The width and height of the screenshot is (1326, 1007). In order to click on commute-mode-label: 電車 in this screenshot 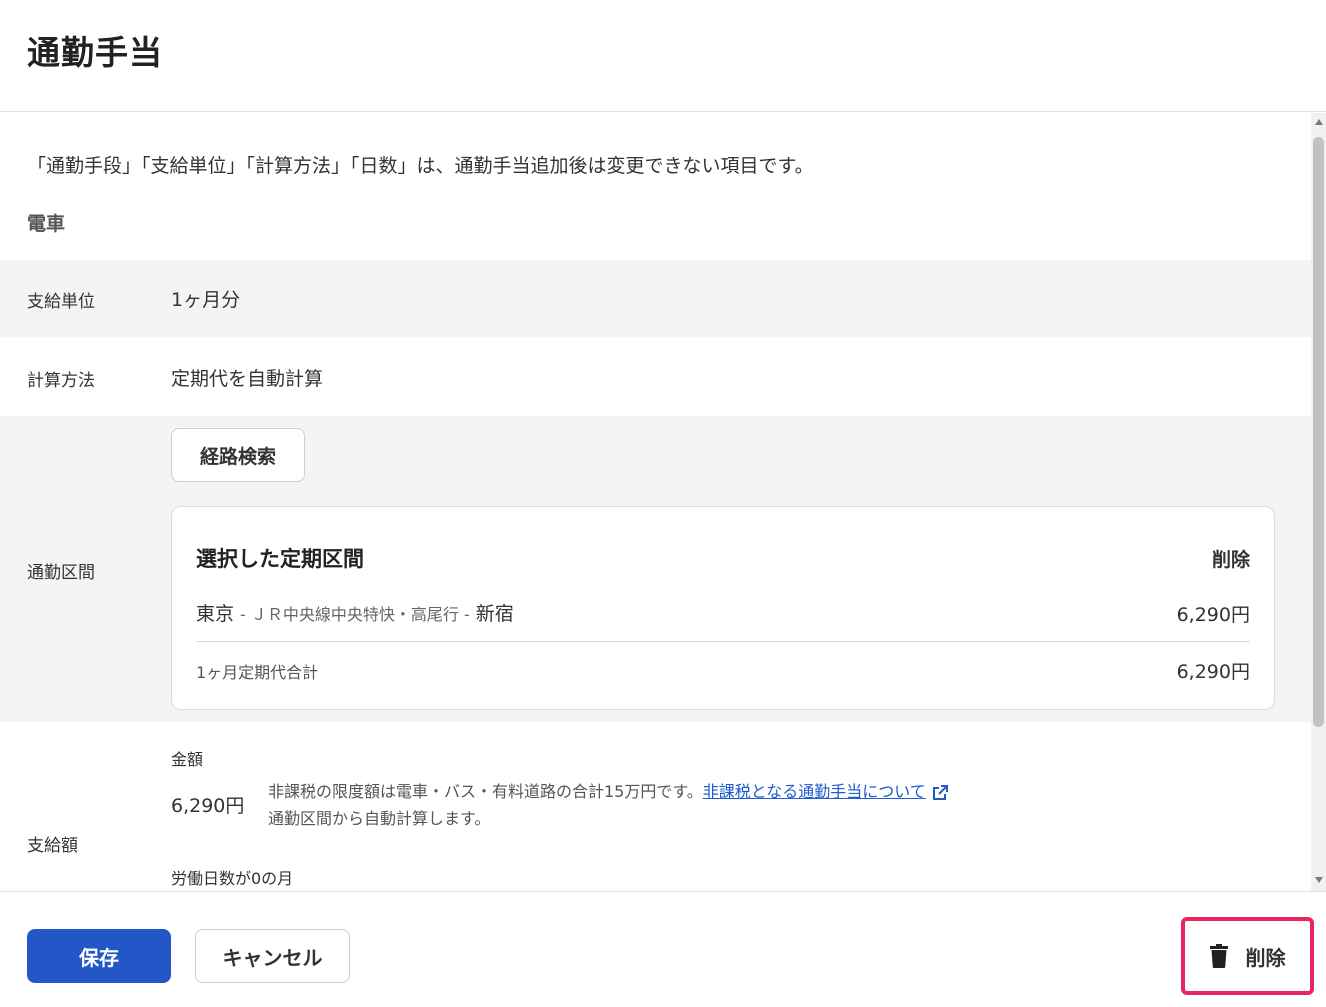, I will do `click(46, 224)`.